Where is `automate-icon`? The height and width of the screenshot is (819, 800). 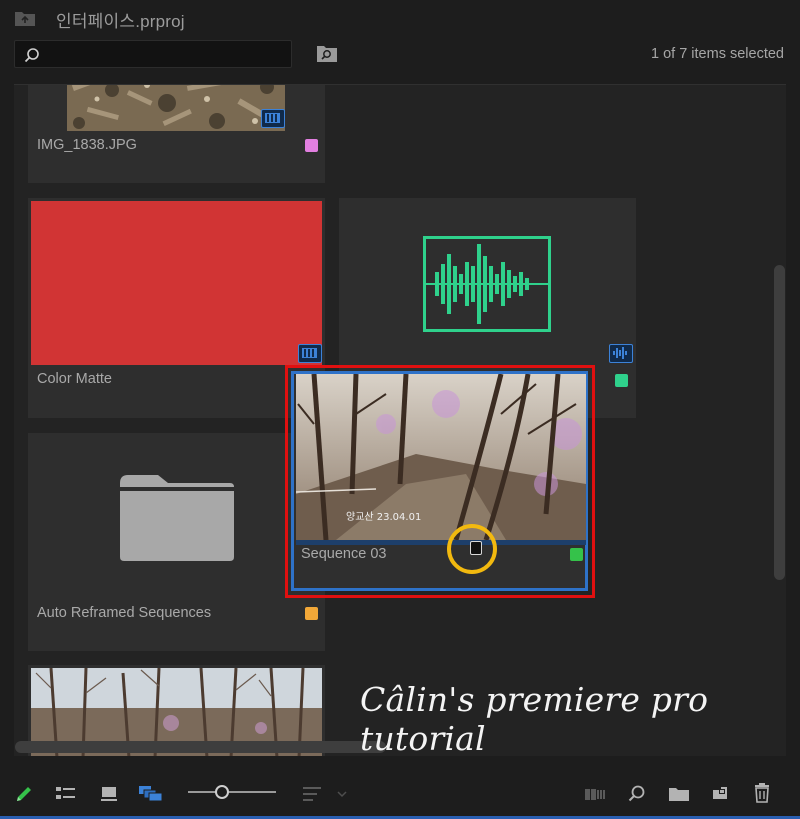 automate-icon is located at coordinates (595, 794).